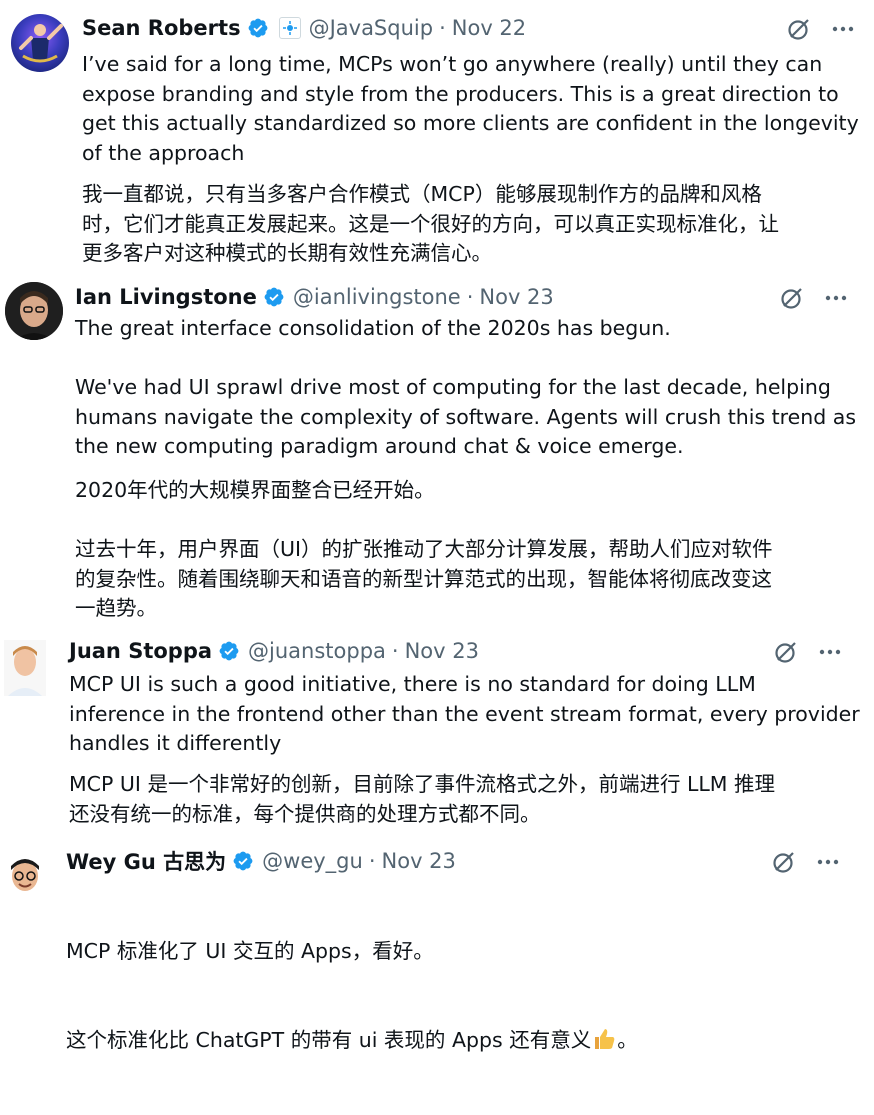 This screenshot has width=874, height=1115. What do you see at coordinates (604, 1041) in the screenshot?
I see `thumbs-up-emoji` at bounding box center [604, 1041].